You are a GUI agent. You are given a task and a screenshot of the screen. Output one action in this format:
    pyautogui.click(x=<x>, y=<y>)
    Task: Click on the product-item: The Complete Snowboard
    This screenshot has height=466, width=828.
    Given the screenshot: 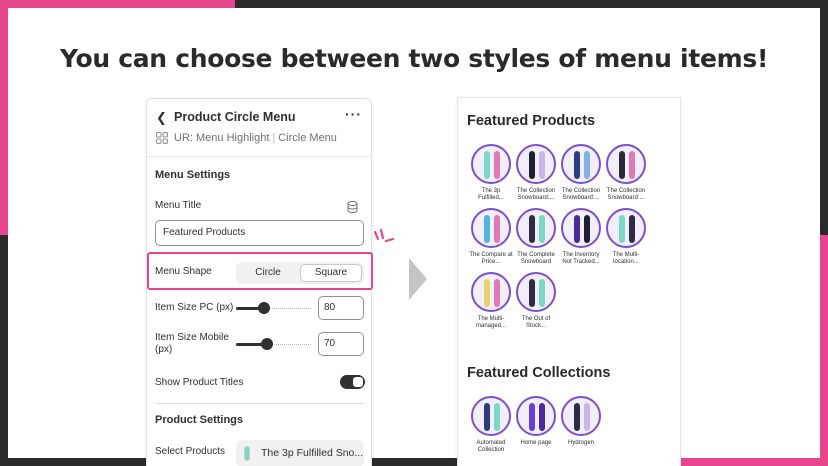 What is the action you would take?
    pyautogui.click(x=536, y=237)
    